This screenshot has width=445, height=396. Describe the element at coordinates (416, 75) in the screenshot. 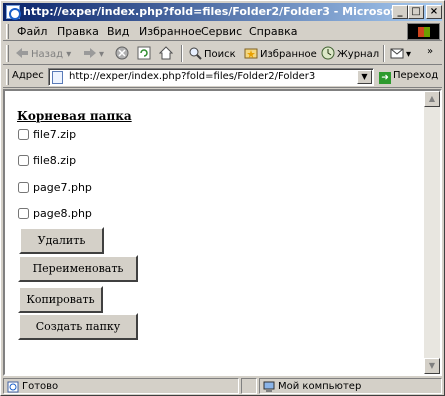

I see `go-label: Переход` at that location.